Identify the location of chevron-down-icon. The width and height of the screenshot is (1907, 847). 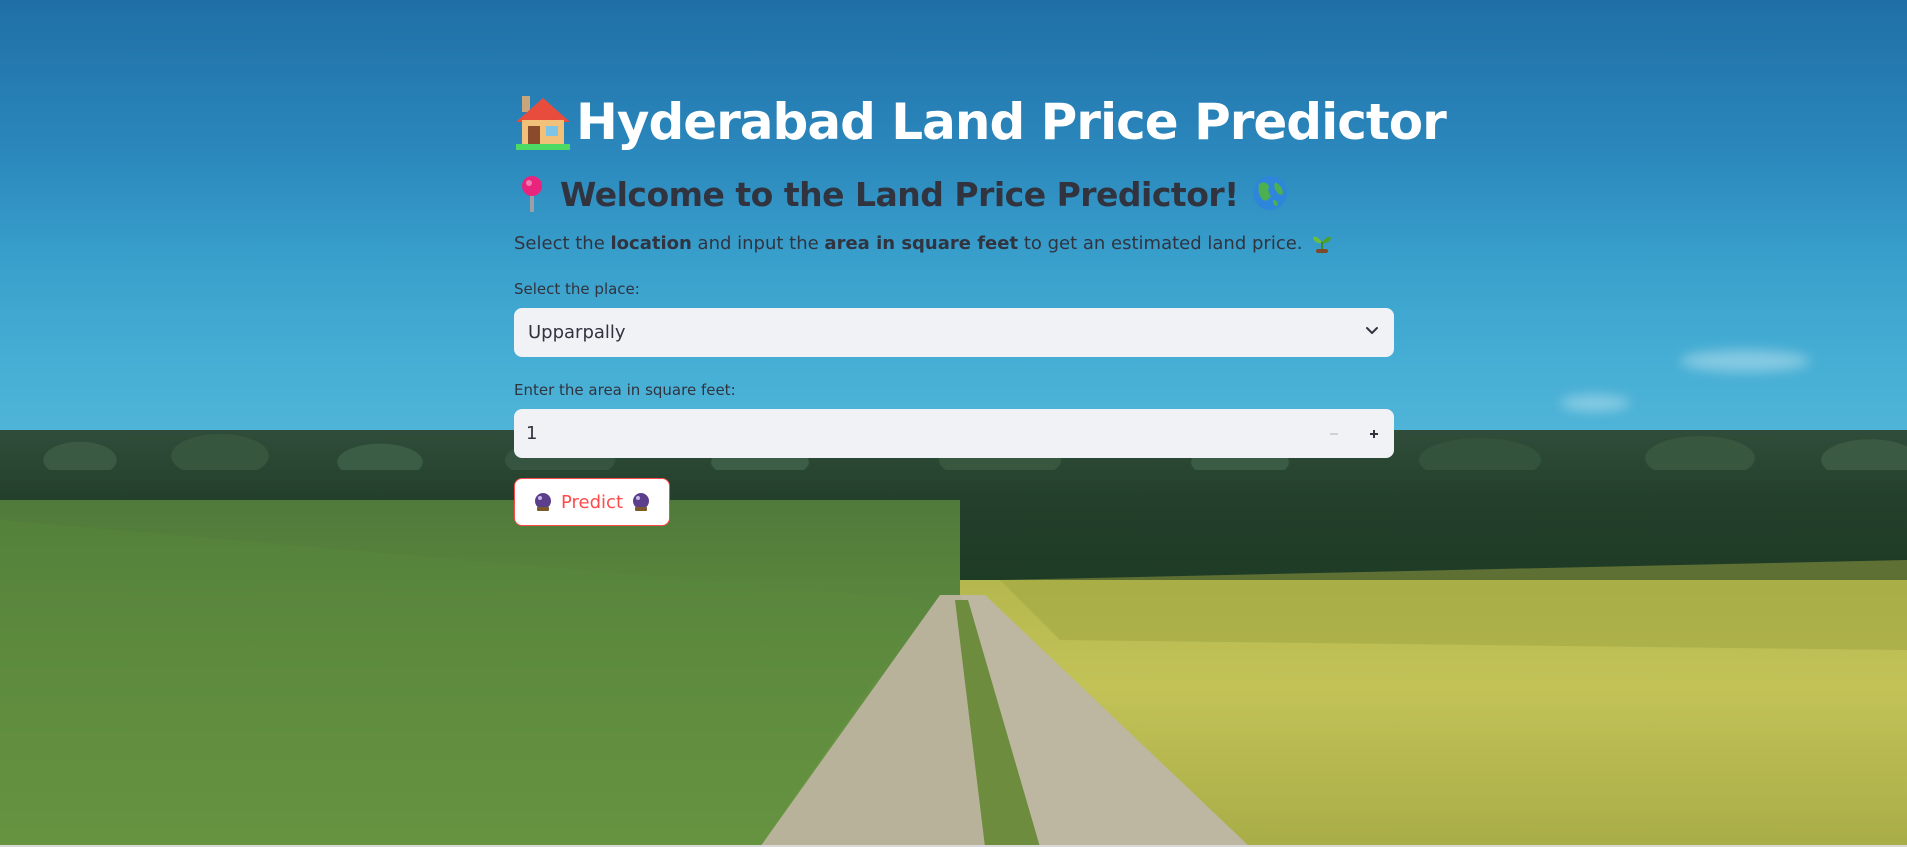
(1372, 333).